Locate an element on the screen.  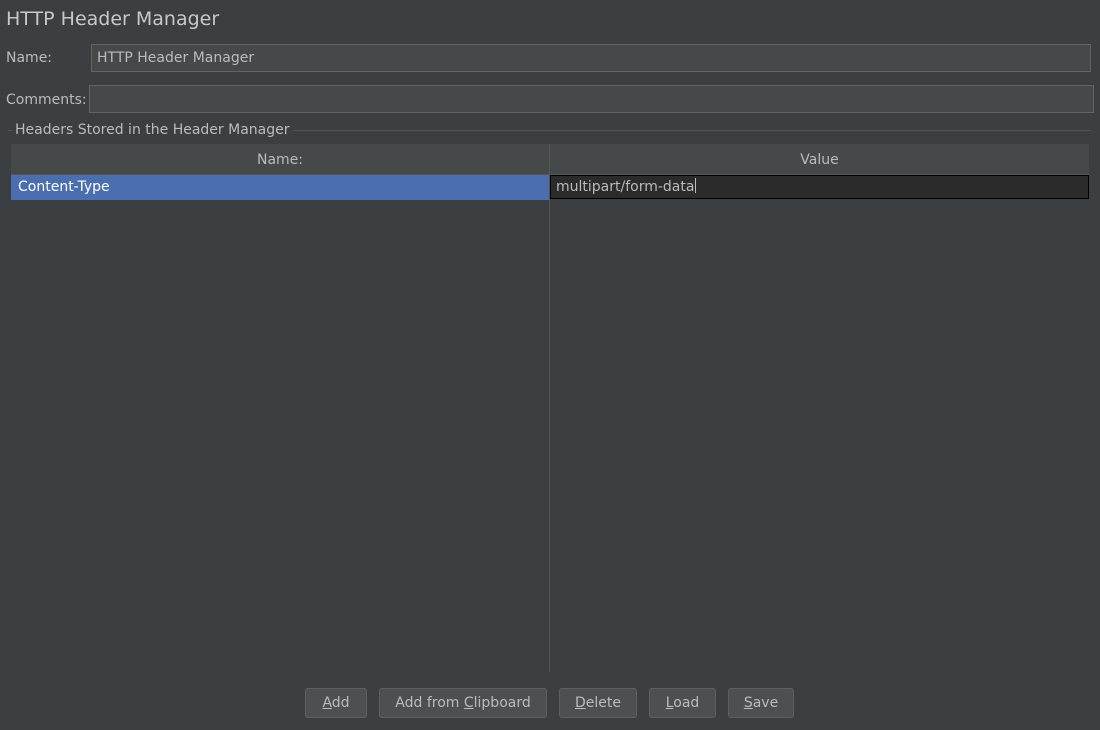
save-mnemonic: S is located at coordinates (748, 703).